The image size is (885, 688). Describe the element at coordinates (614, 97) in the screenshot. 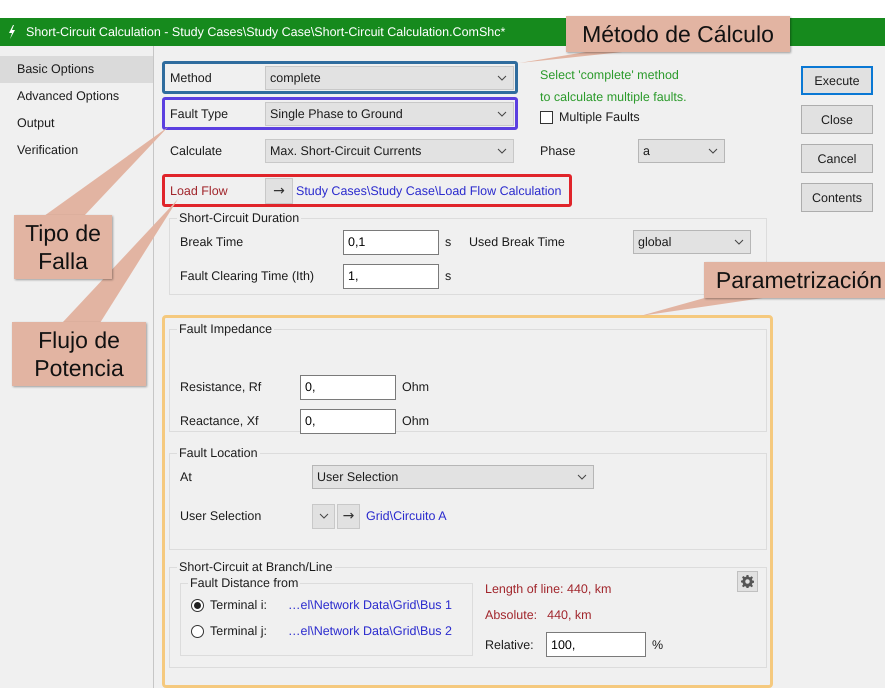

I see `hint-text: to calculate multiple faults.` at that location.